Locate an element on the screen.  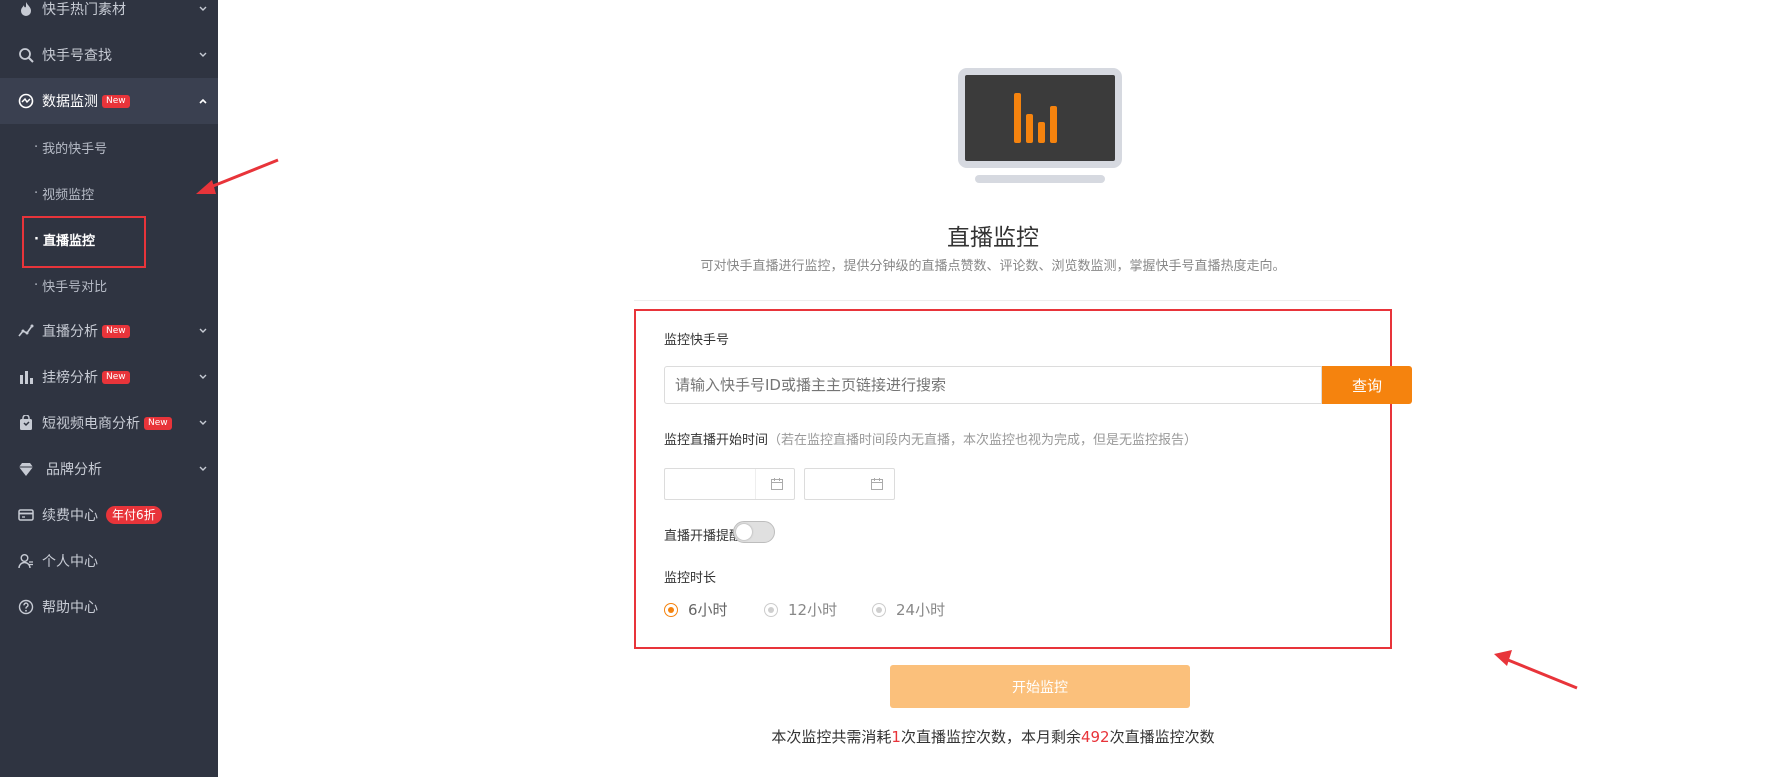
sidebar-item-ecommerce-analysis: 短视频电商分析 New is located at coordinates (109, 423).